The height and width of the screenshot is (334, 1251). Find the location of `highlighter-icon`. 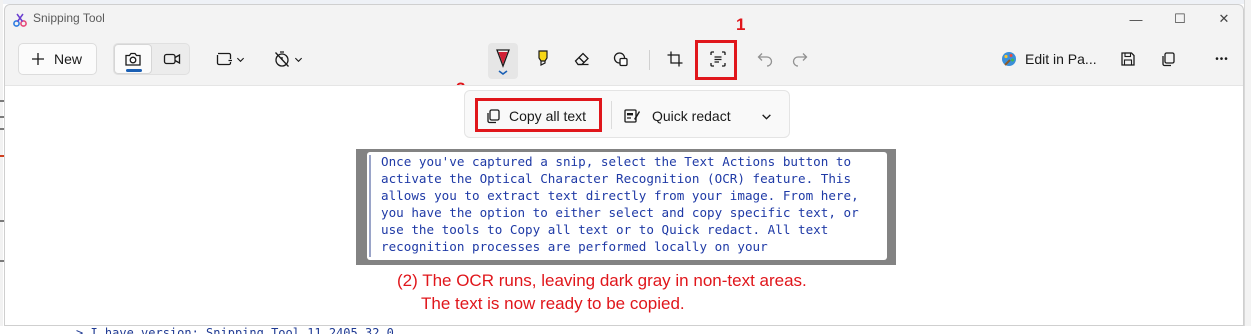

highlighter-icon is located at coordinates (543, 58).